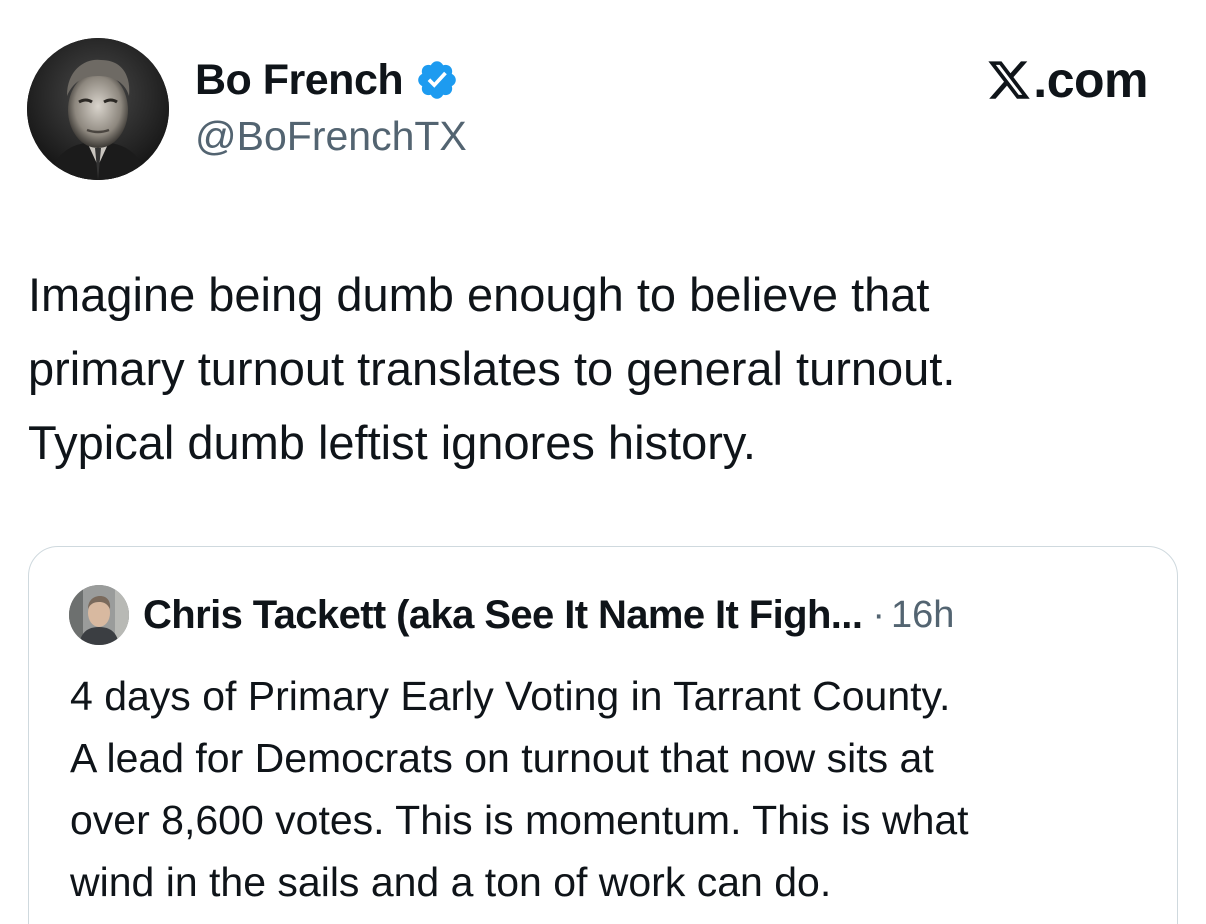 The width and height of the screenshot is (1206, 924). I want to click on author-avatar, so click(98, 109).